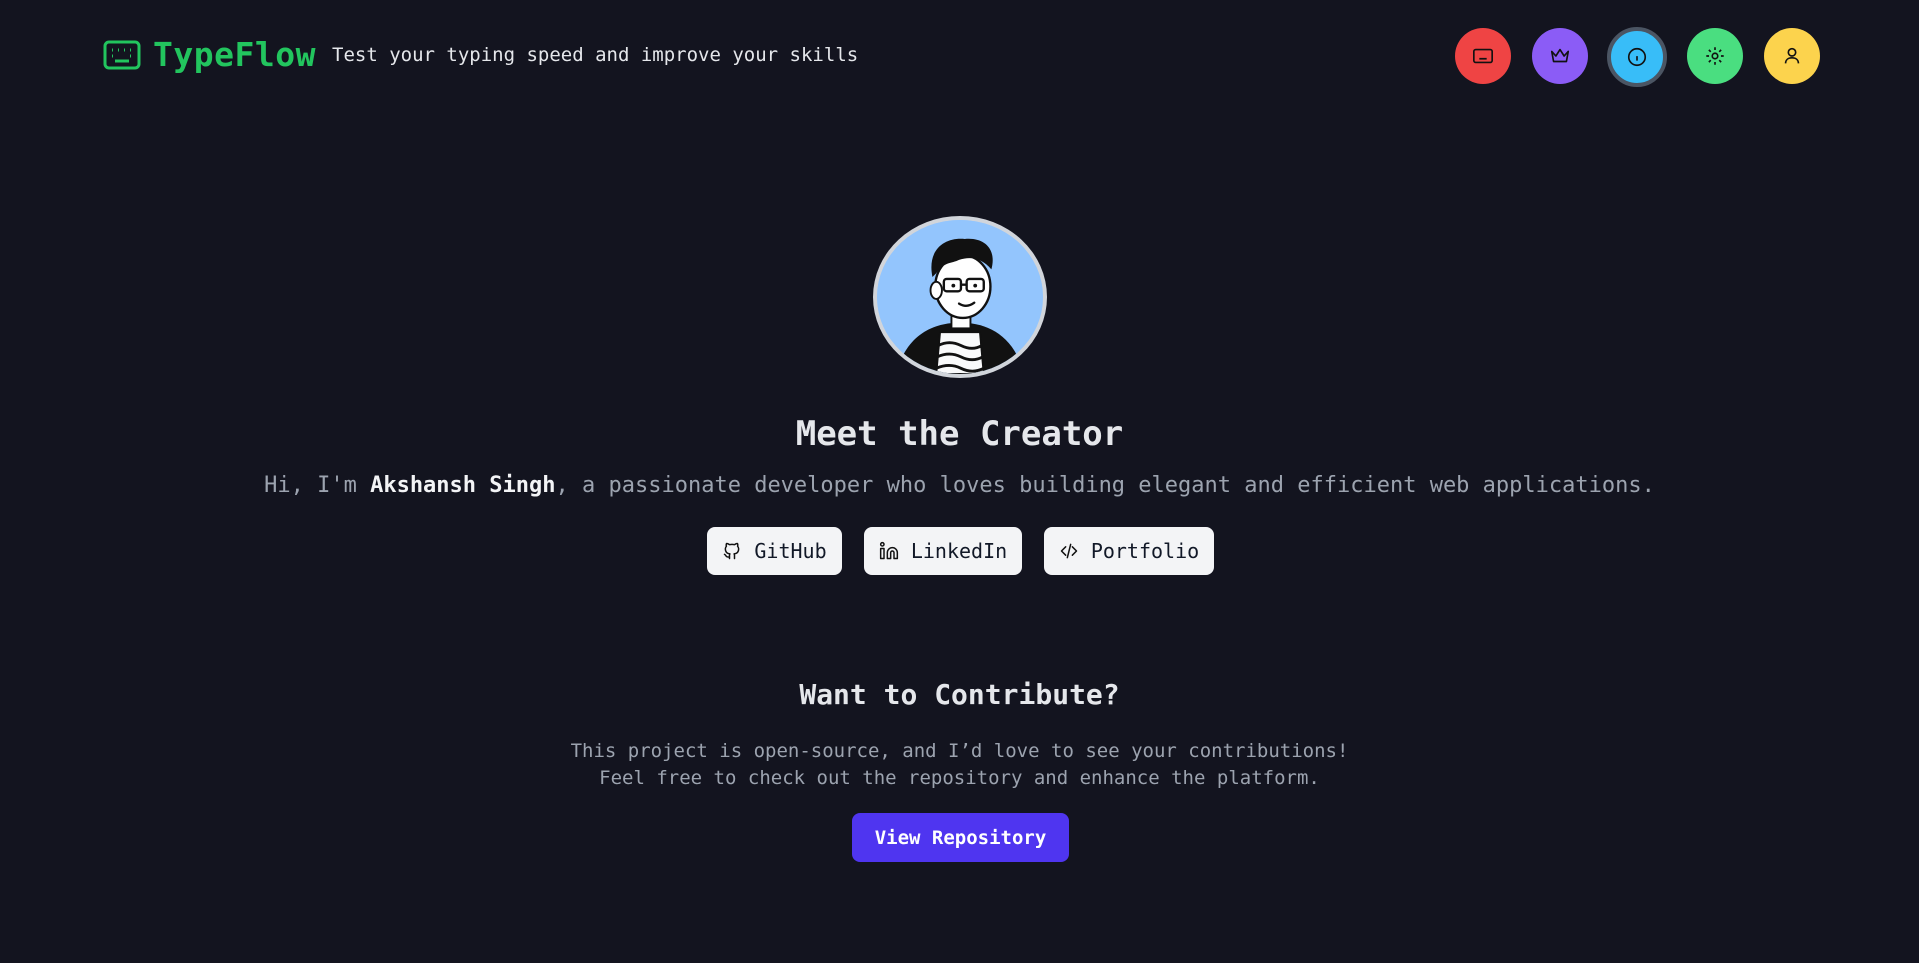 Image resolution: width=1919 pixels, height=963 pixels. What do you see at coordinates (959, 694) in the screenshot?
I see `contribute-heading: Want to Contribute?` at bounding box center [959, 694].